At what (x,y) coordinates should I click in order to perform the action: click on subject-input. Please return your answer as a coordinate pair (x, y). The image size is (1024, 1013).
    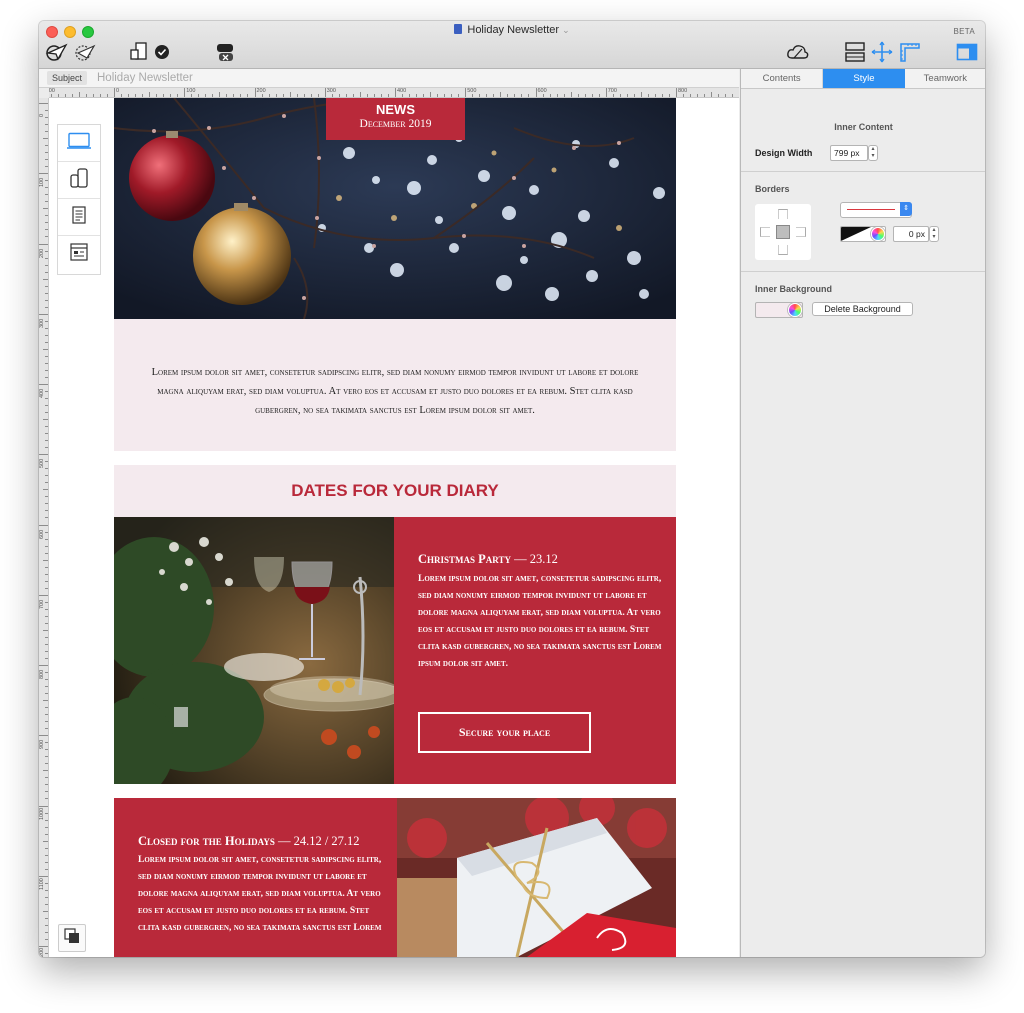
    Looking at the image, I should click on (297, 78).